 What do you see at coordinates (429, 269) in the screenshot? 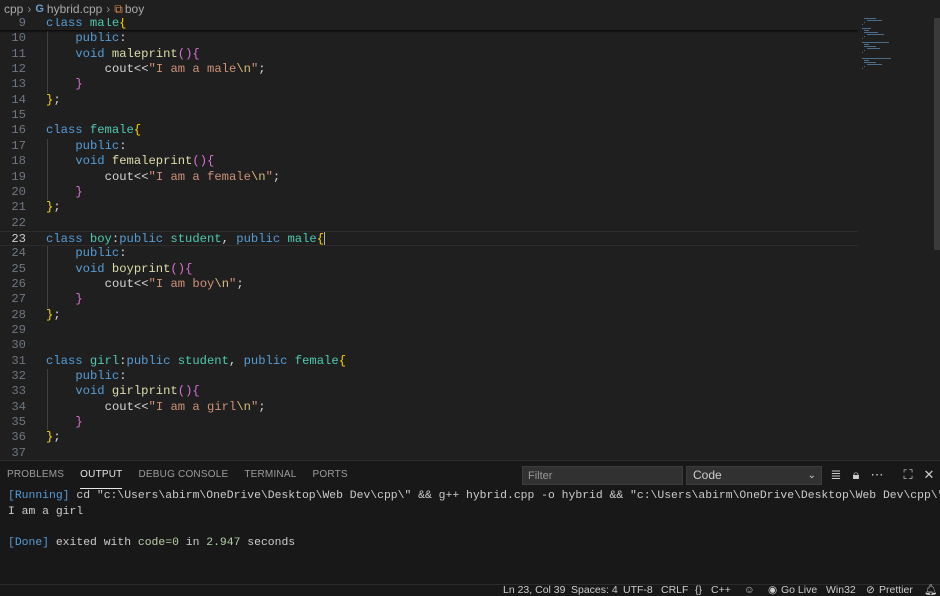
I see `code-line: 25 void boyprint(){` at bounding box center [429, 269].